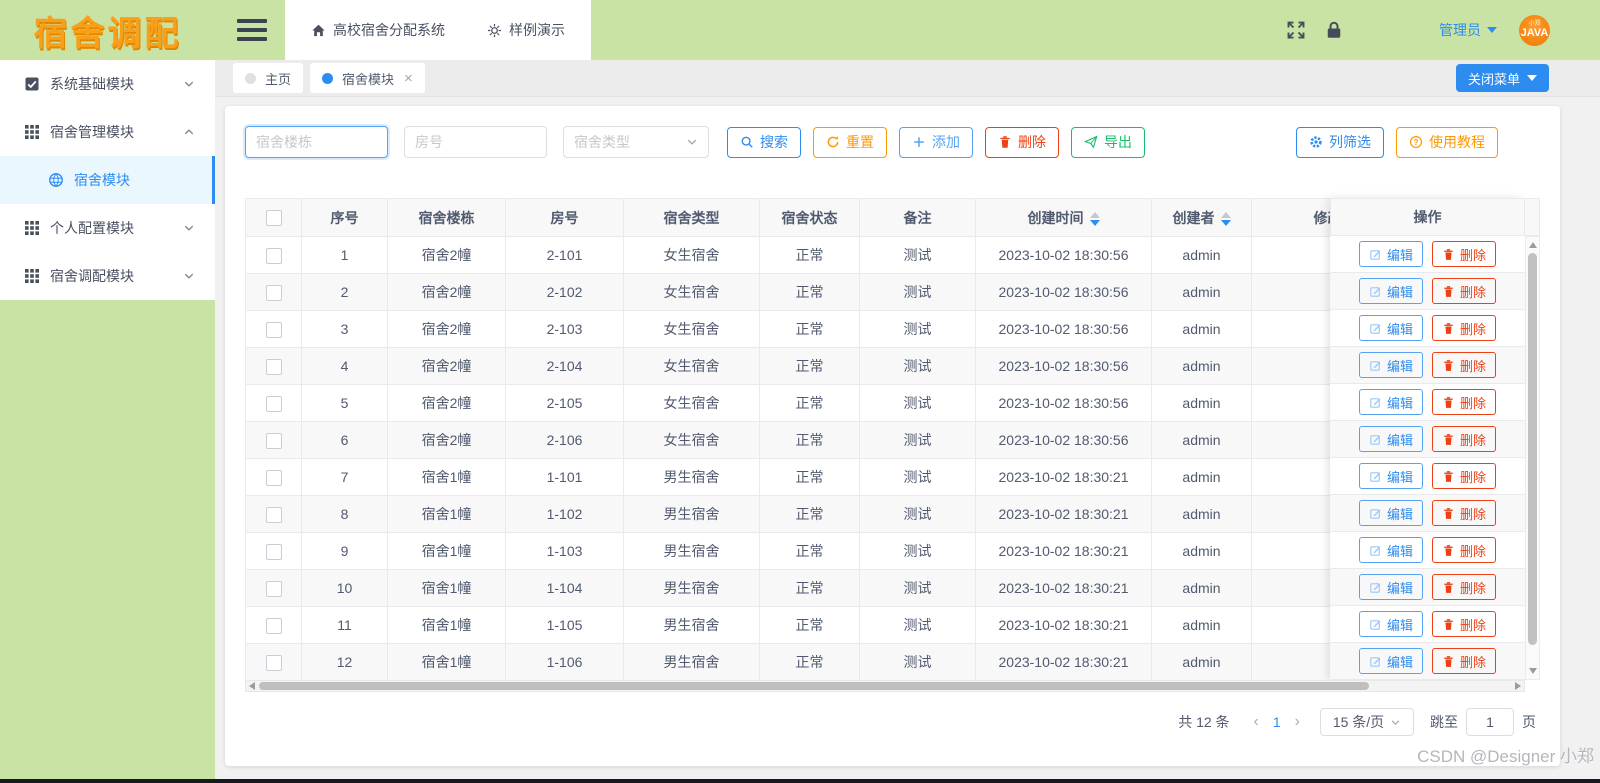 This screenshot has height=783, width=1600. Describe the element at coordinates (1108, 142) in the screenshot. I see `export-button: 导出` at that location.